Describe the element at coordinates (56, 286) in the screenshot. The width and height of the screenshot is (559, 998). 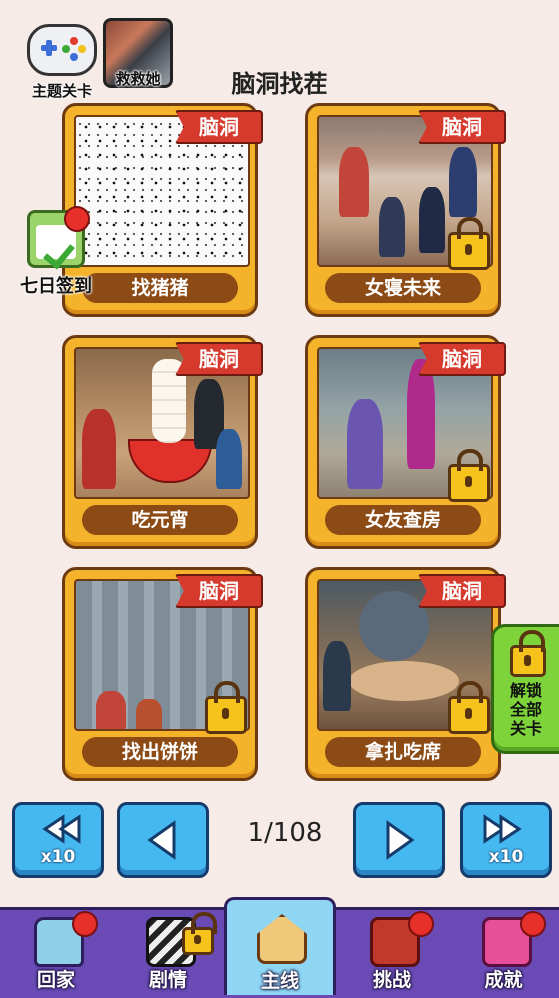
I see `checkin-label: 七日签到` at that location.